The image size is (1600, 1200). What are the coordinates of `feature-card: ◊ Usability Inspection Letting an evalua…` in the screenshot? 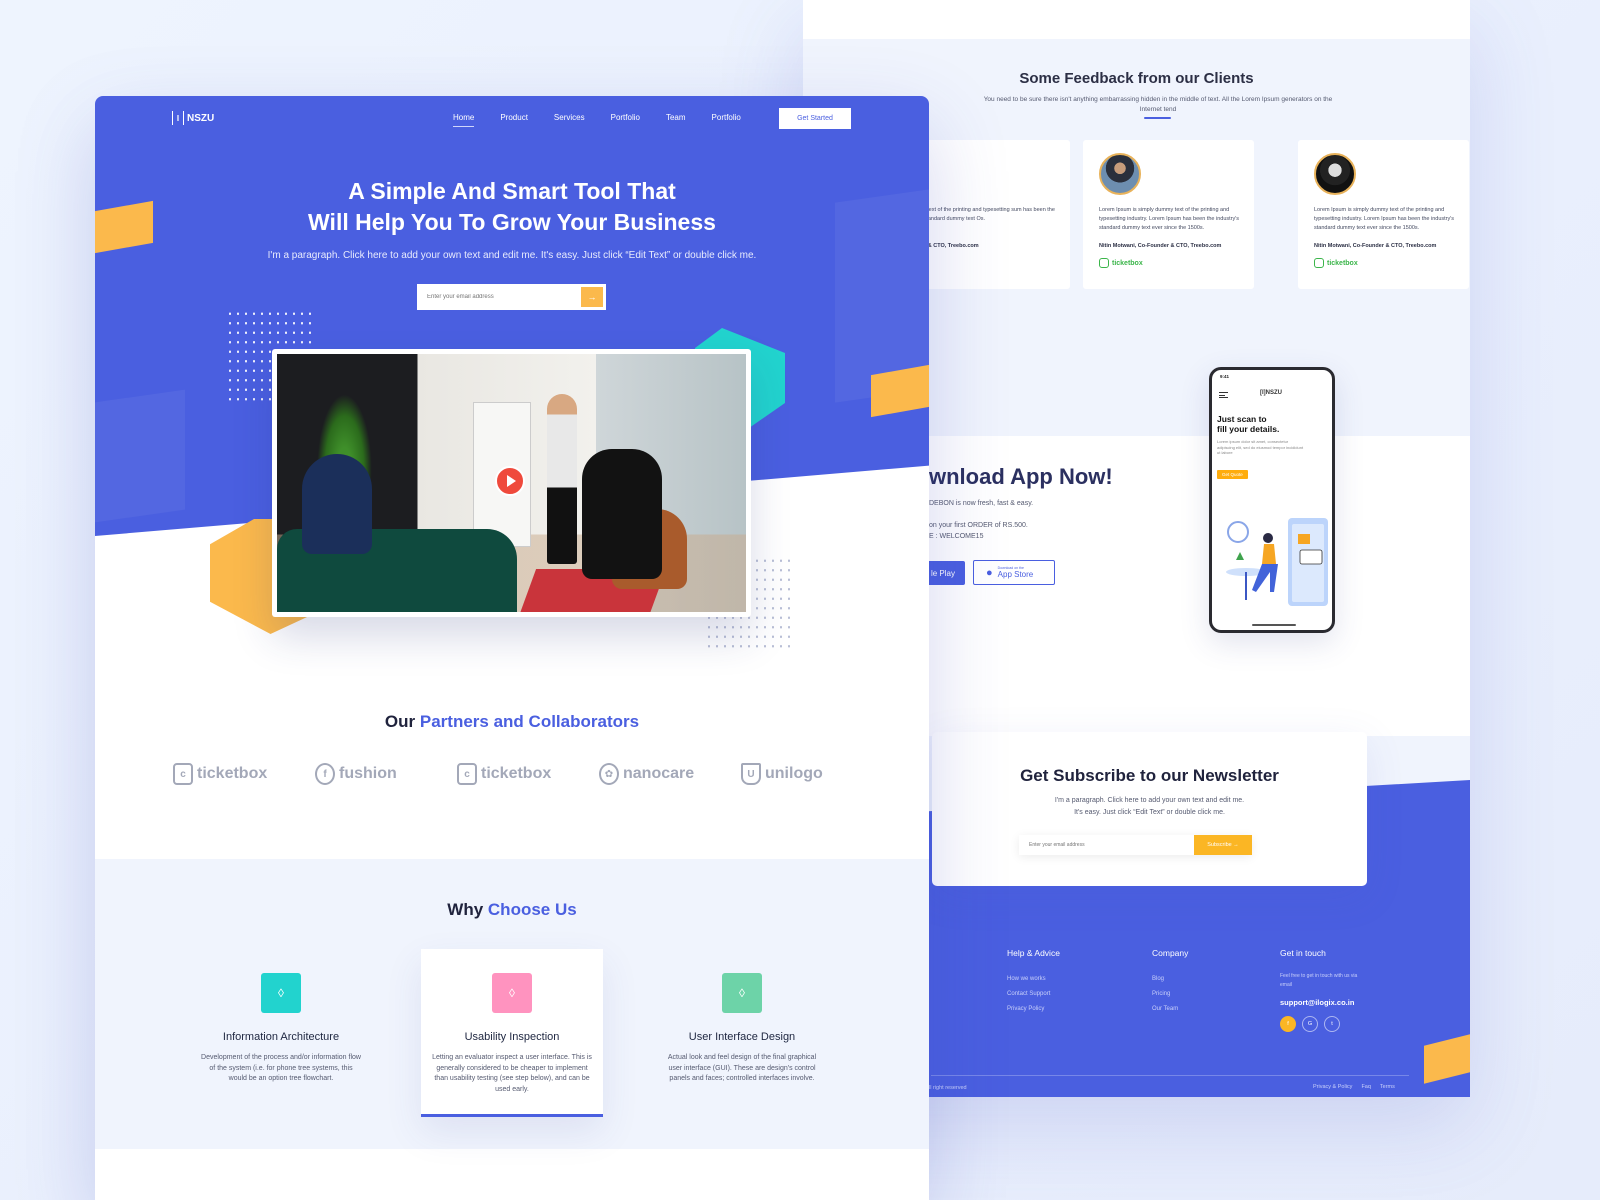 It's located at (512, 1033).